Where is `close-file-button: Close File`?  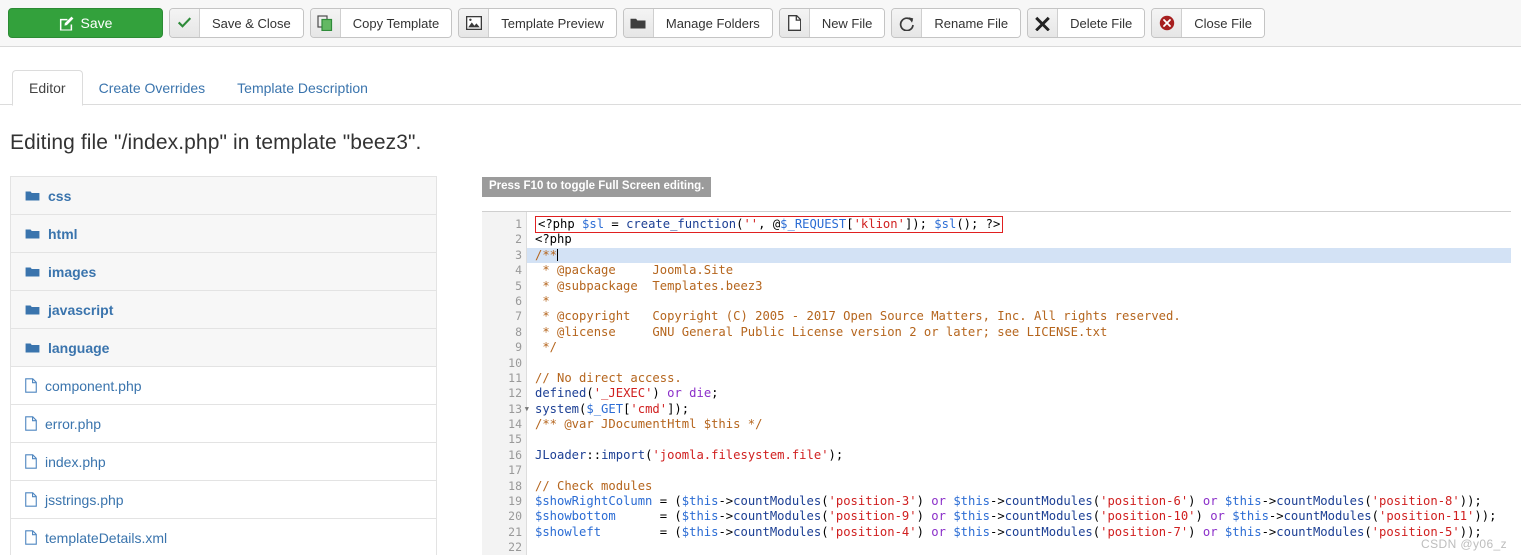 close-file-button: Close File is located at coordinates (1208, 23).